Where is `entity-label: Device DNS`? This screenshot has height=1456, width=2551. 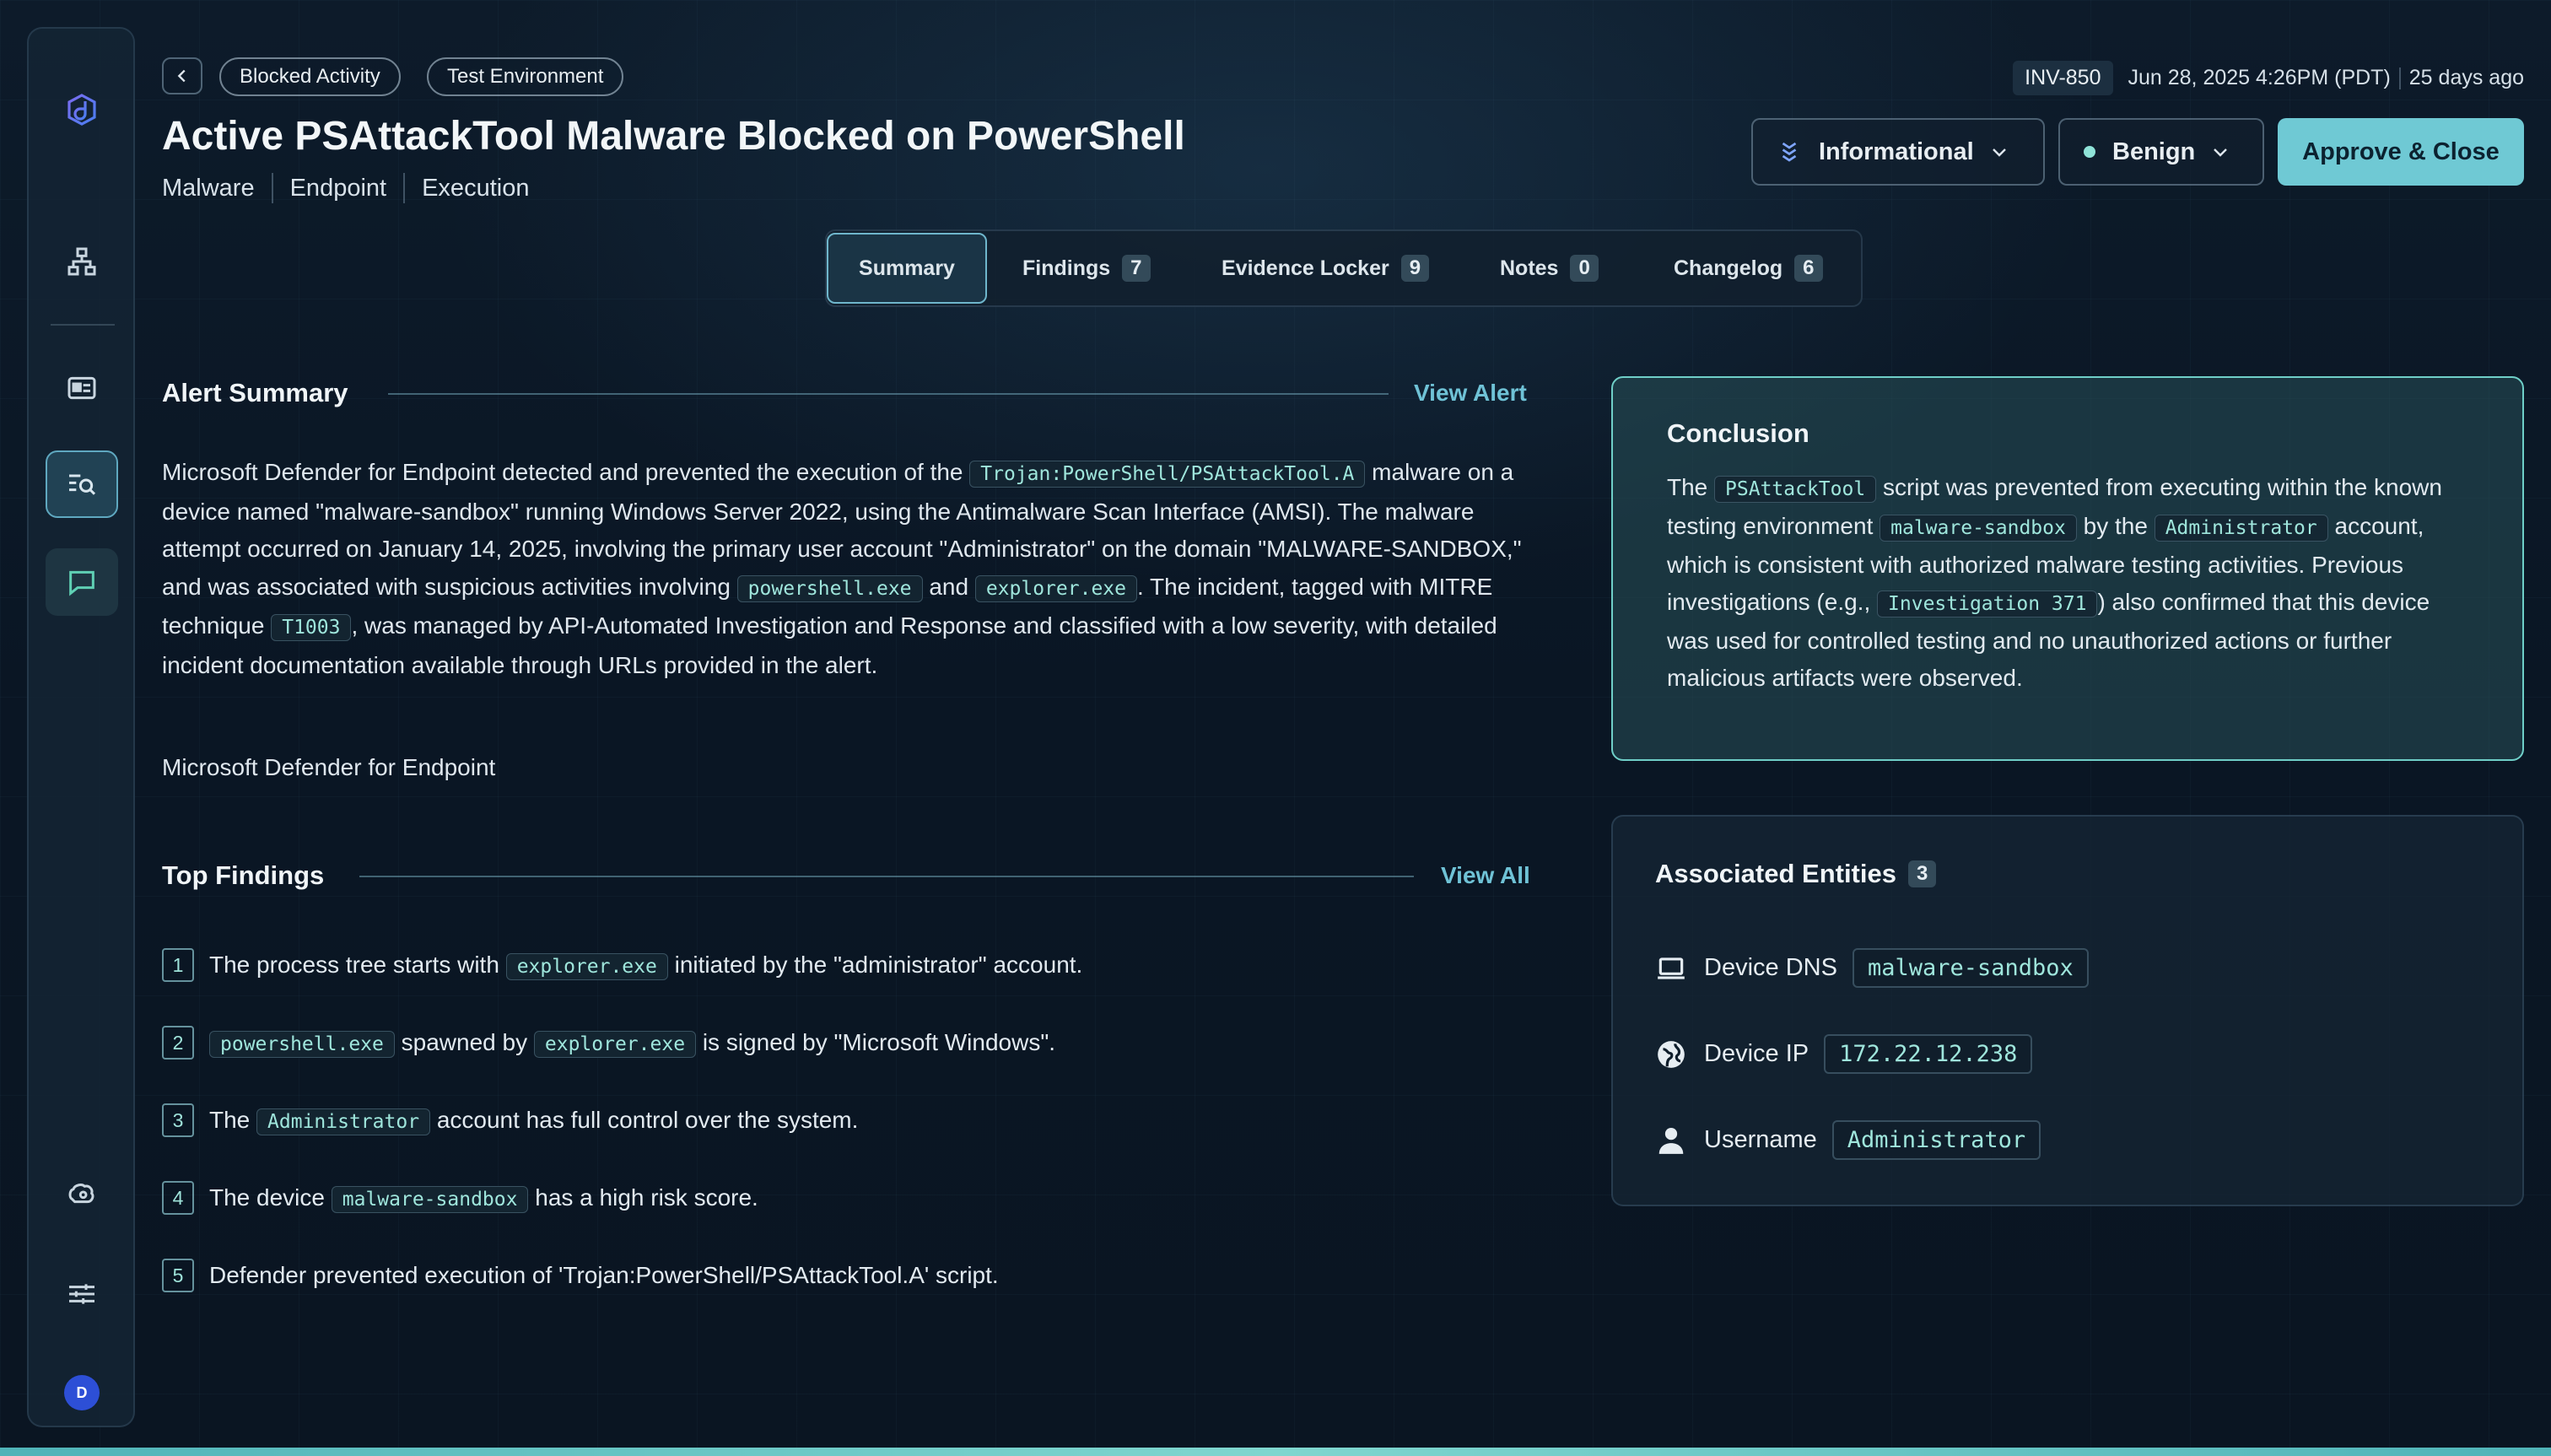
entity-label: Device DNS is located at coordinates (1770, 967).